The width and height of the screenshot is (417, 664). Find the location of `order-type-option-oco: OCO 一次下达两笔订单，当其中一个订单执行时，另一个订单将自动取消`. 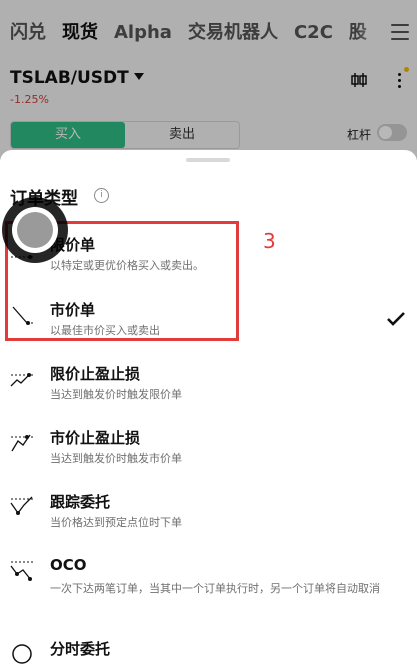

order-type-option-oco: OCO 一次下达两笔订单，当其中一个订单执行时，另一个订单将自动取消 is located at coordinates (208, 587).